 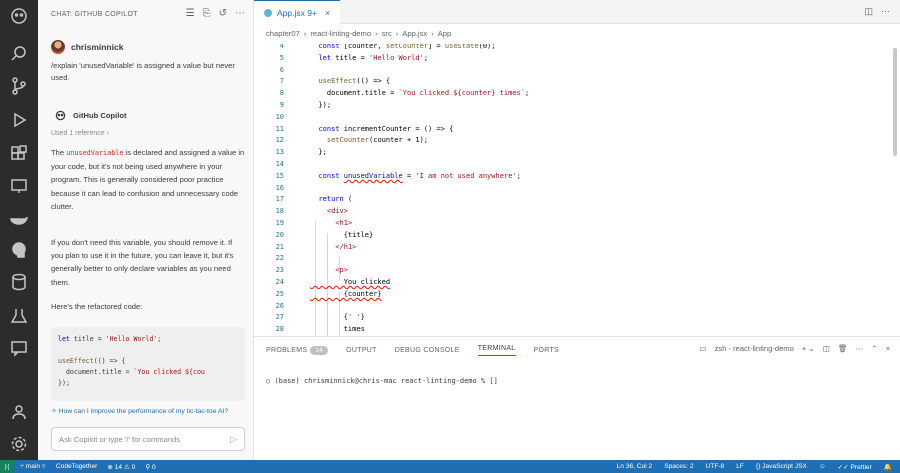 What do you see at coordinates (223, 13) in the screenshot?
I see `clear-history-icon: ↺` at bounding box center [223, 13].